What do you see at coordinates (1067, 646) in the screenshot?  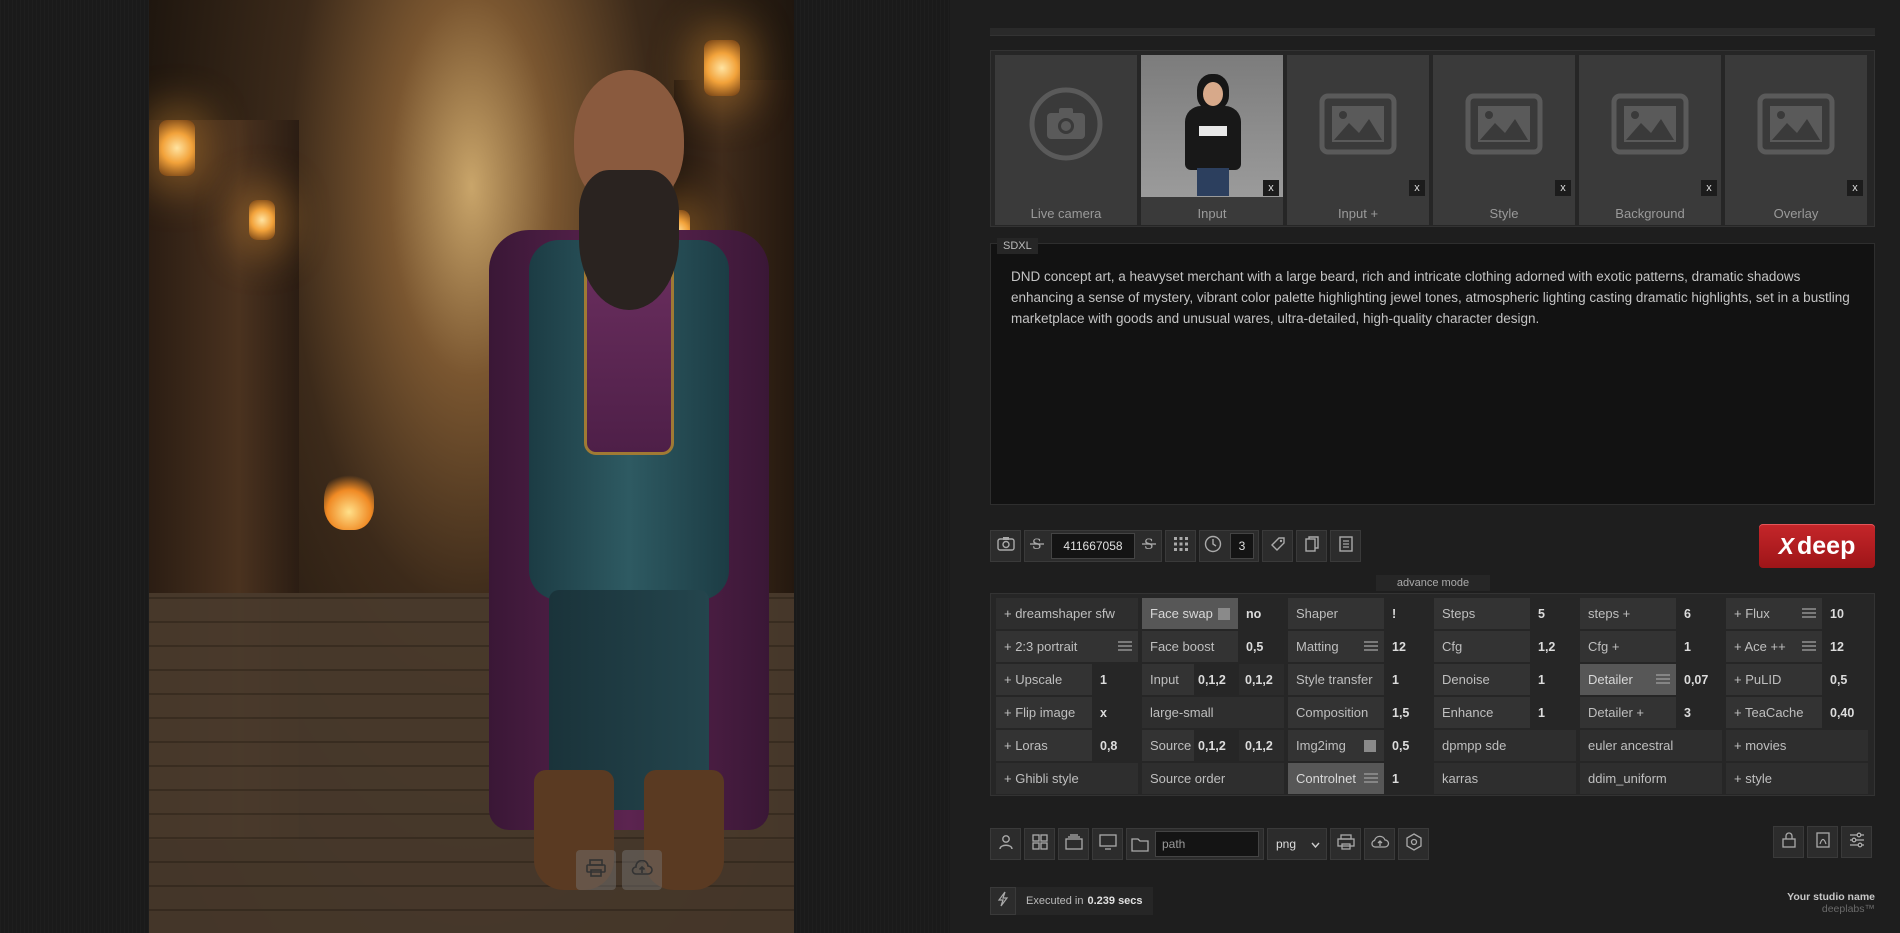 I see `setting-2-3-portrait: + 2:3 portrait` at bounding box center [1067, 646].